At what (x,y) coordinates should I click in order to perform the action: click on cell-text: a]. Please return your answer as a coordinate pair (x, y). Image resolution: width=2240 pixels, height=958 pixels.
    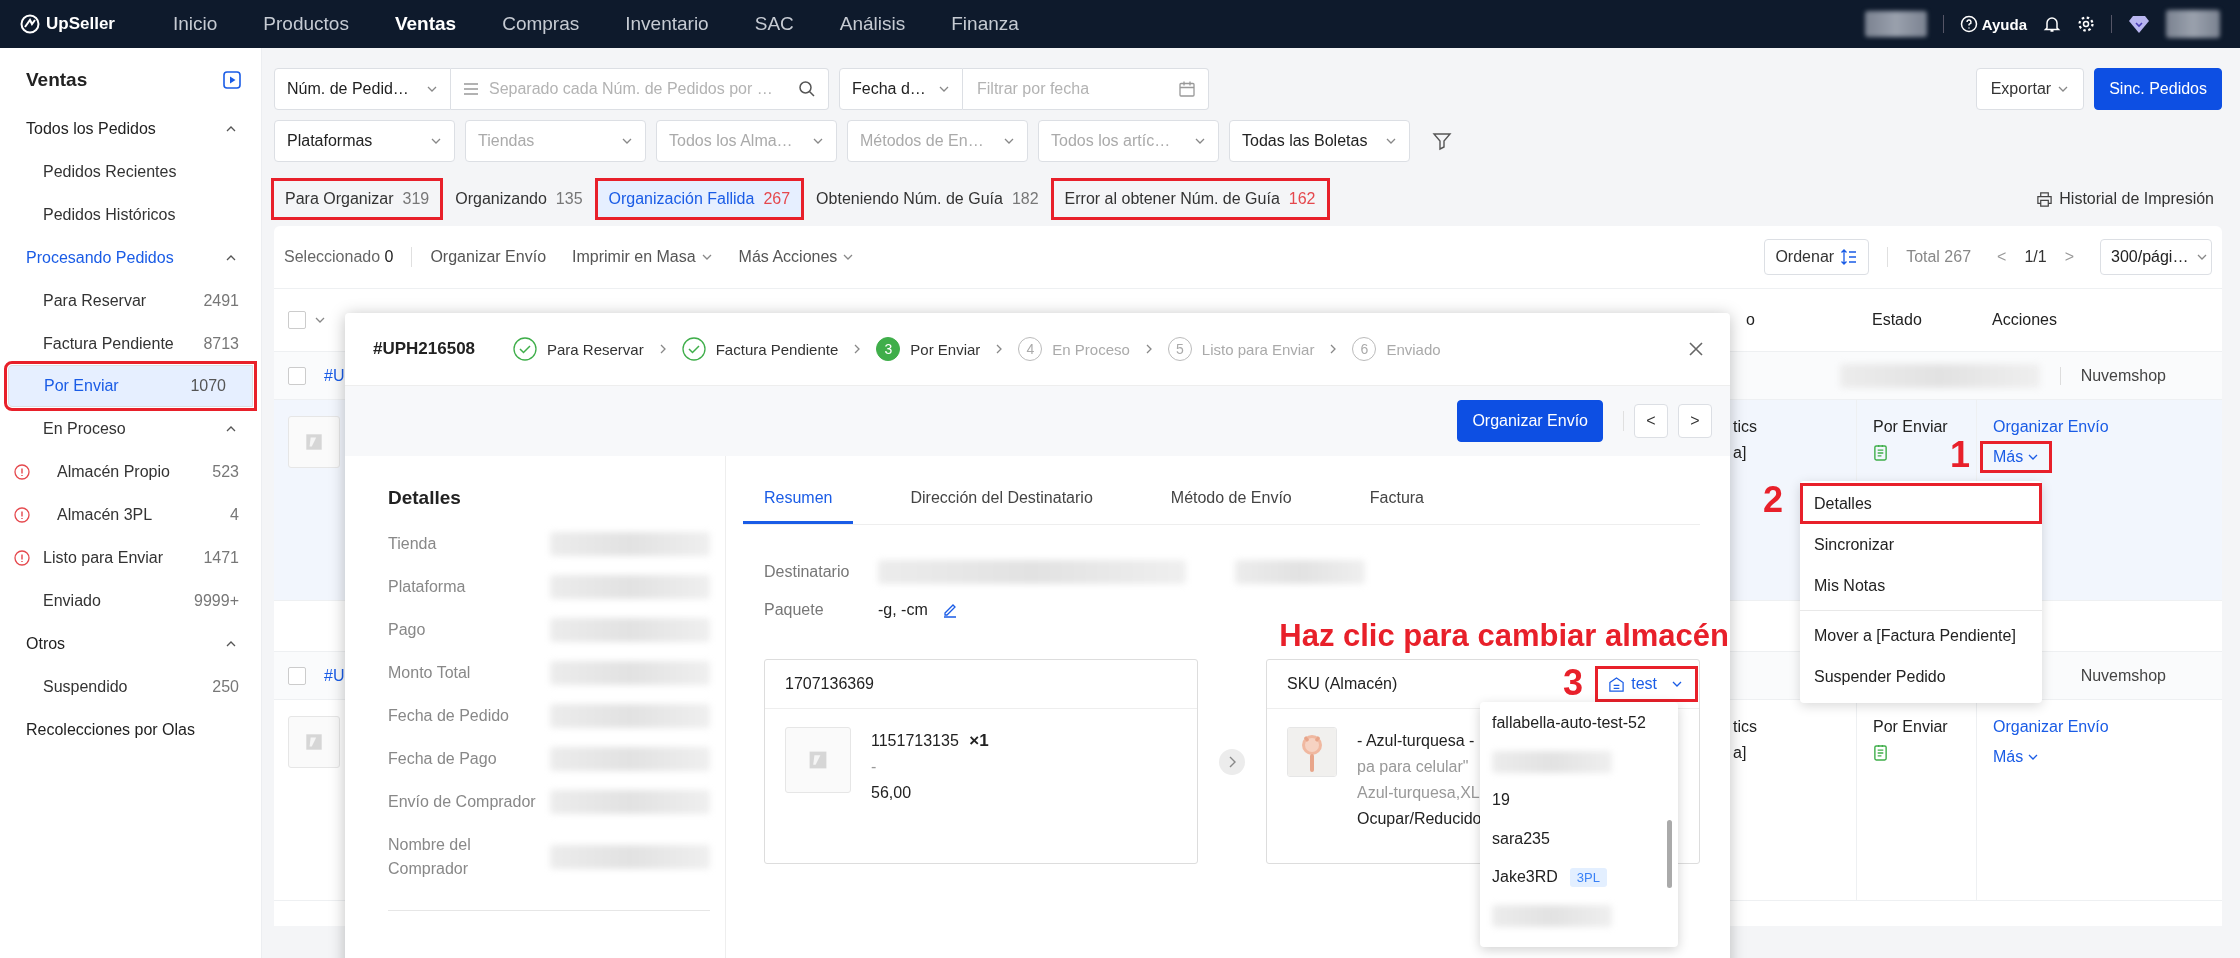
    Looking at the image, I should click on (1740, 453).